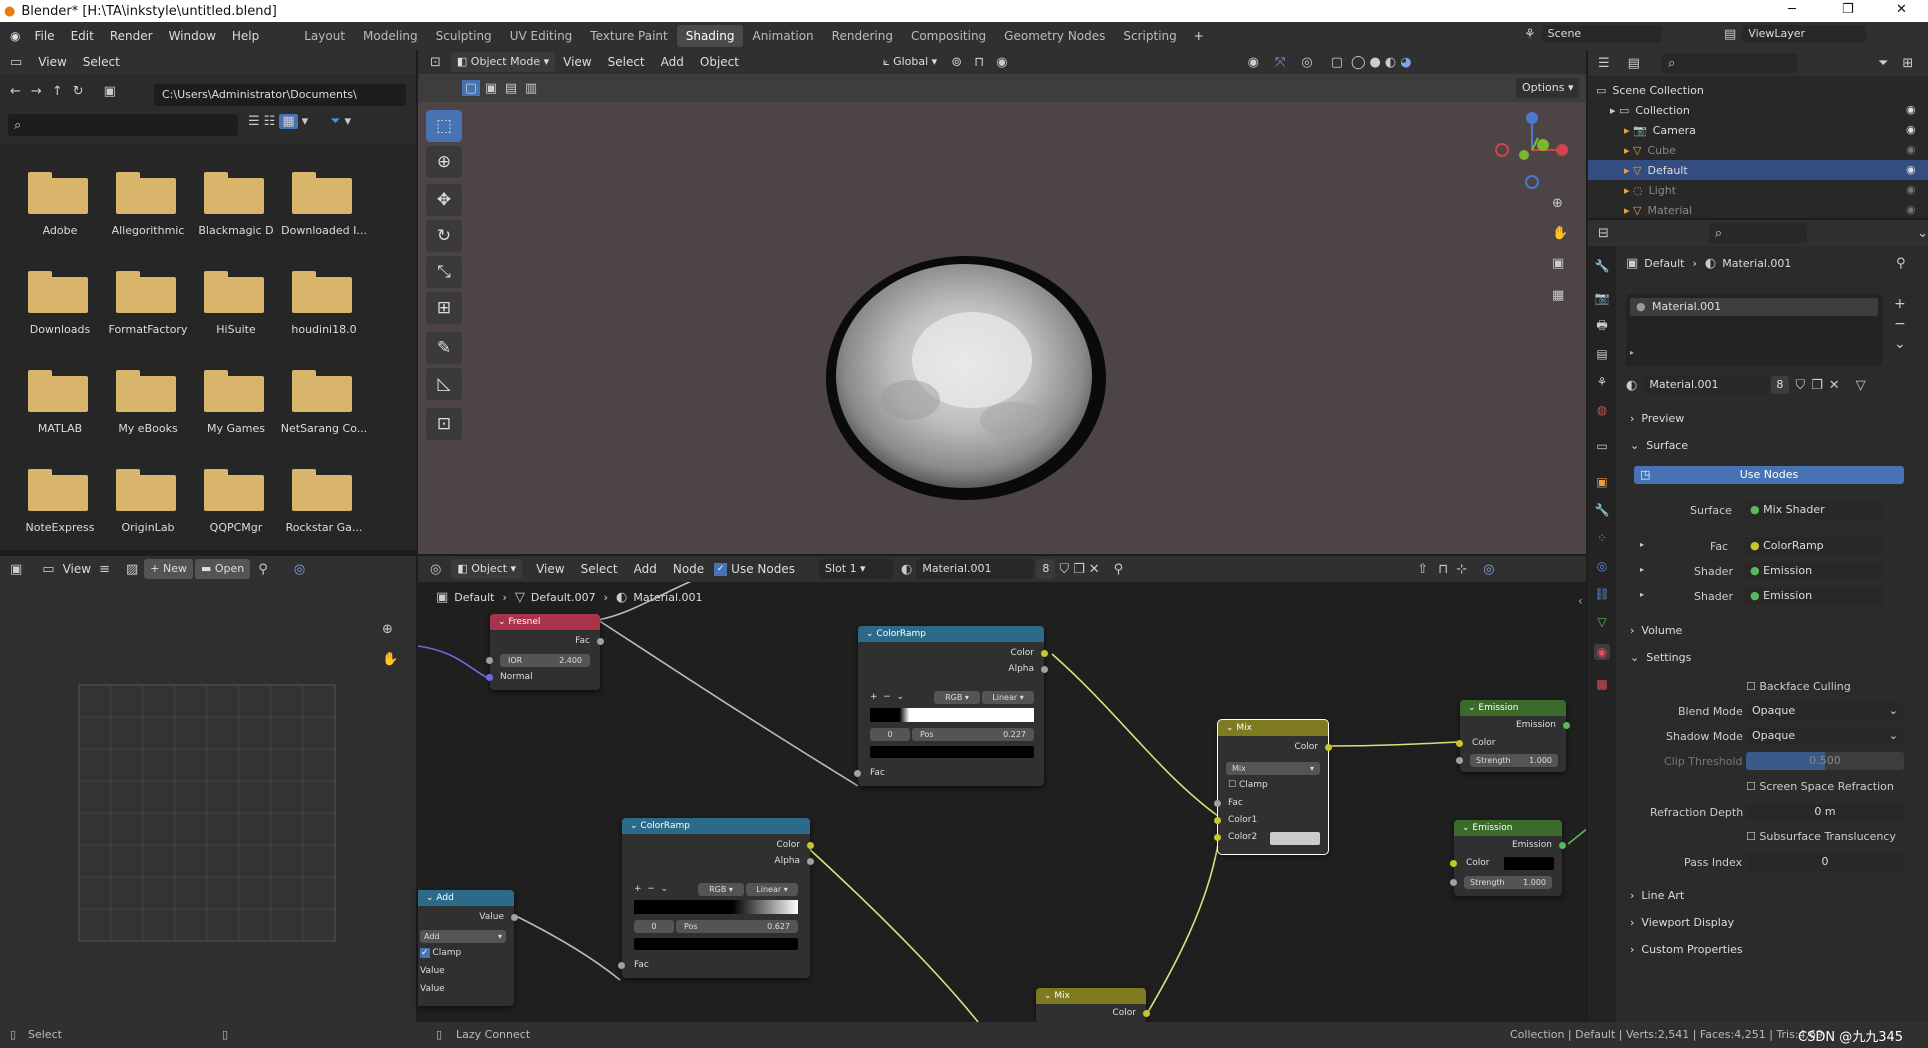  What do you see at coordinates (1199, 36) in the screenshot?
I see `add-workspace-button: +` at bounding box center [1199, 36].